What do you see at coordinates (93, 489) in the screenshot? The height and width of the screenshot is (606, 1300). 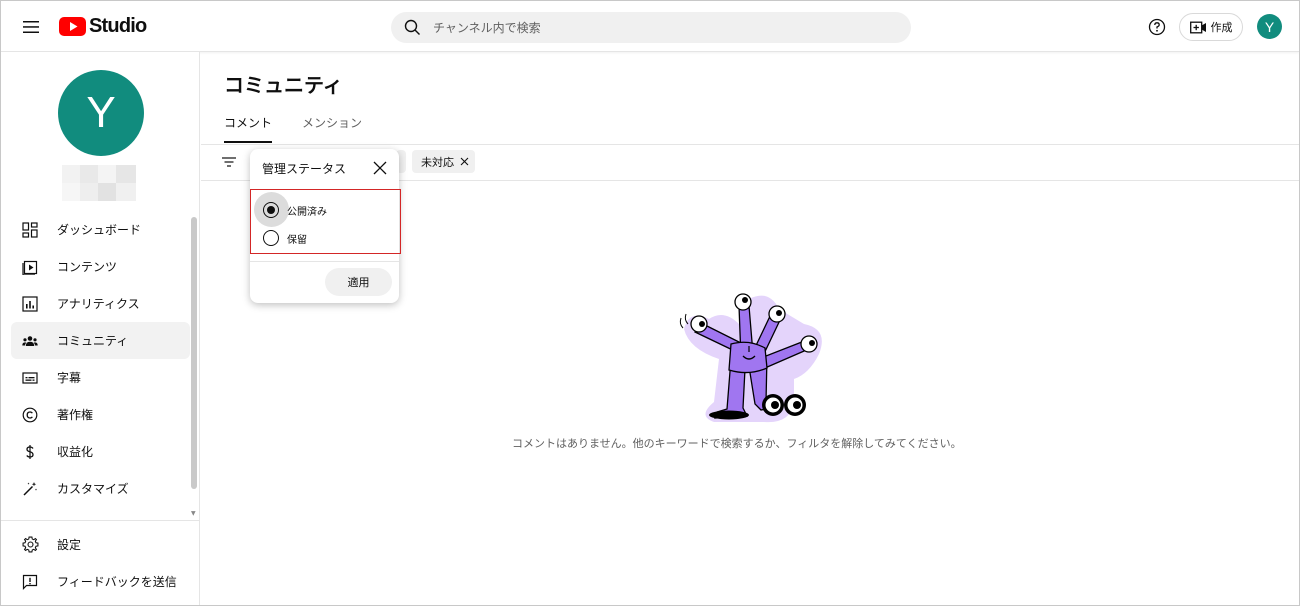 I see `sidebar-item-label: カスタマイズ` at bounding box center [93, 489].